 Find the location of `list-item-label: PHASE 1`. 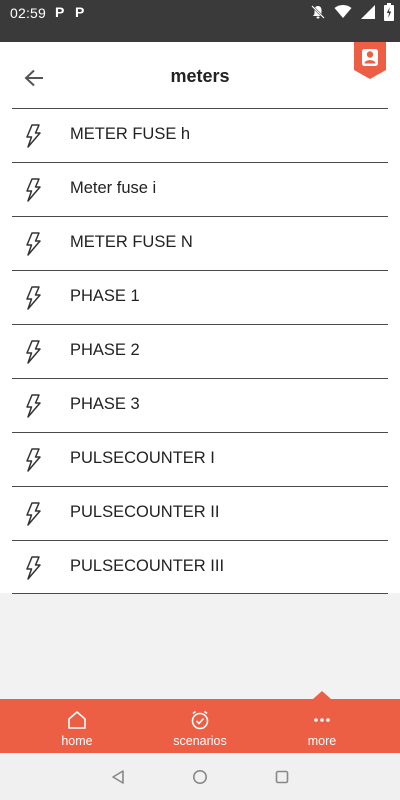

list-item-label: PHASE 1 is located at coordinates (105, 296).